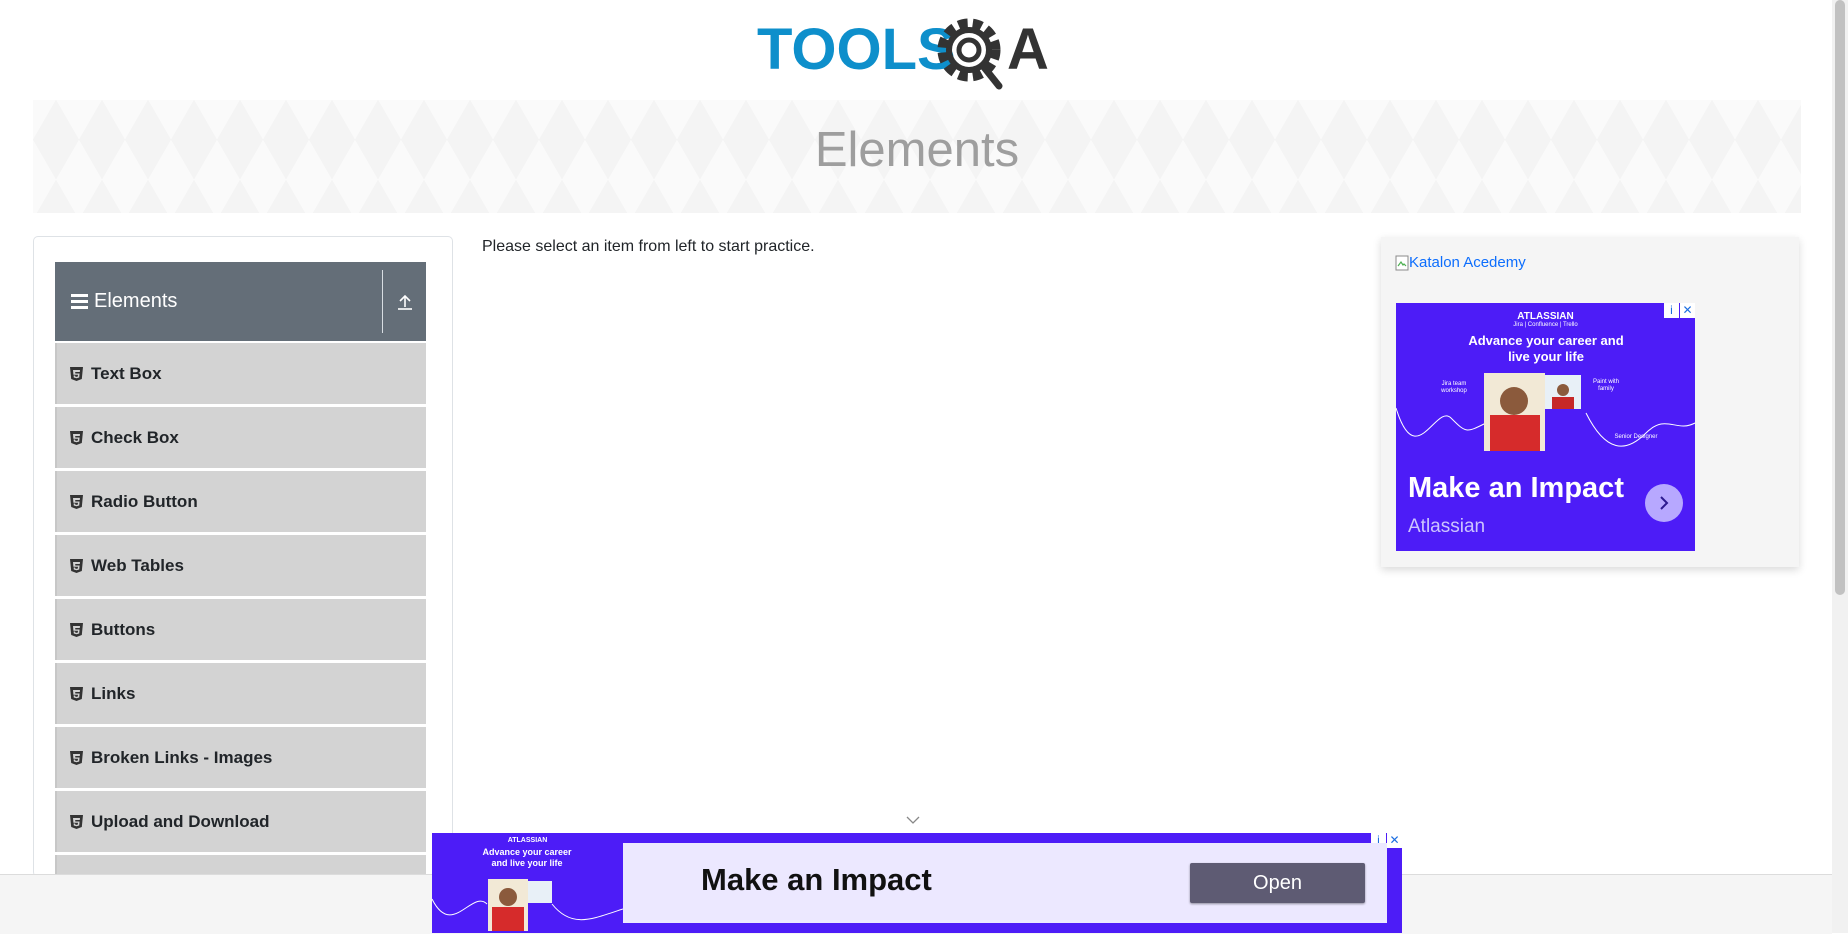 Image resolution: width=1848 pixels, height=934 pixels. I want to click on toolsqa-logo: TOOLS A, so click(919, 52).